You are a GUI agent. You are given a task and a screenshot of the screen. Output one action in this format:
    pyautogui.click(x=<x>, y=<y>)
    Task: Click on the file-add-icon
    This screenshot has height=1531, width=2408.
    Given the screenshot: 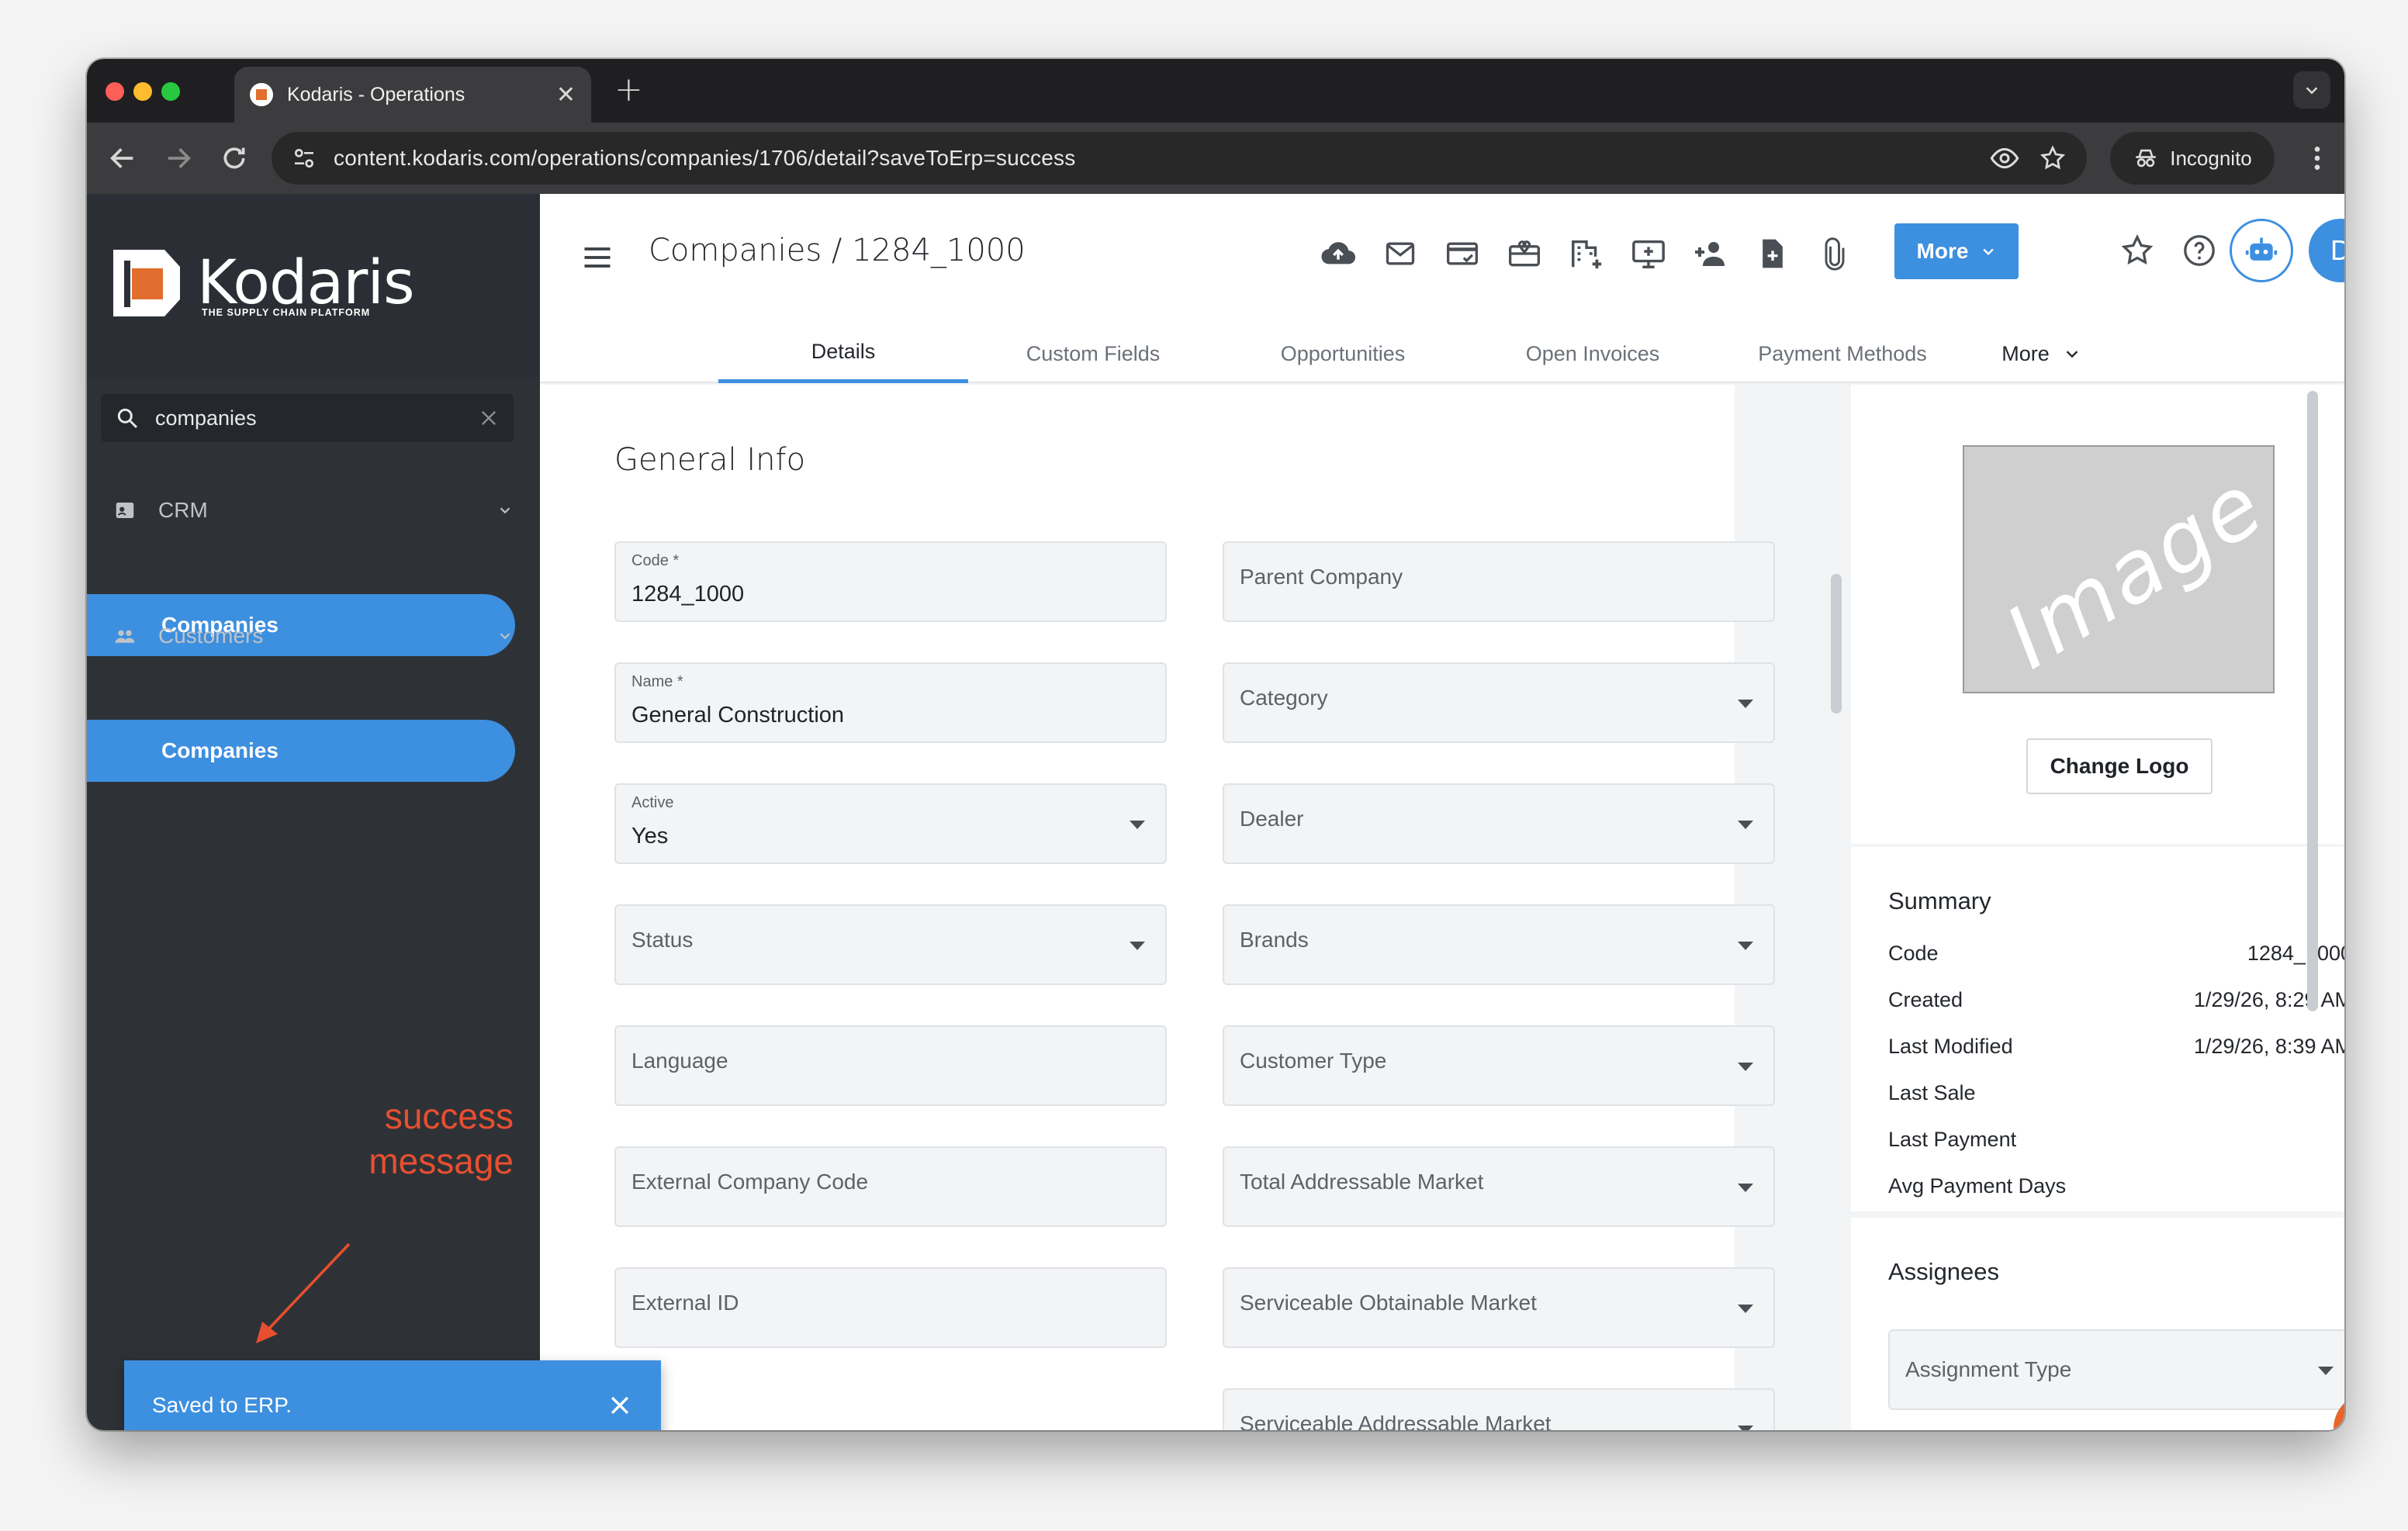 What is the action you would take?
    pyautogui.click(x=1773, y=253)
    